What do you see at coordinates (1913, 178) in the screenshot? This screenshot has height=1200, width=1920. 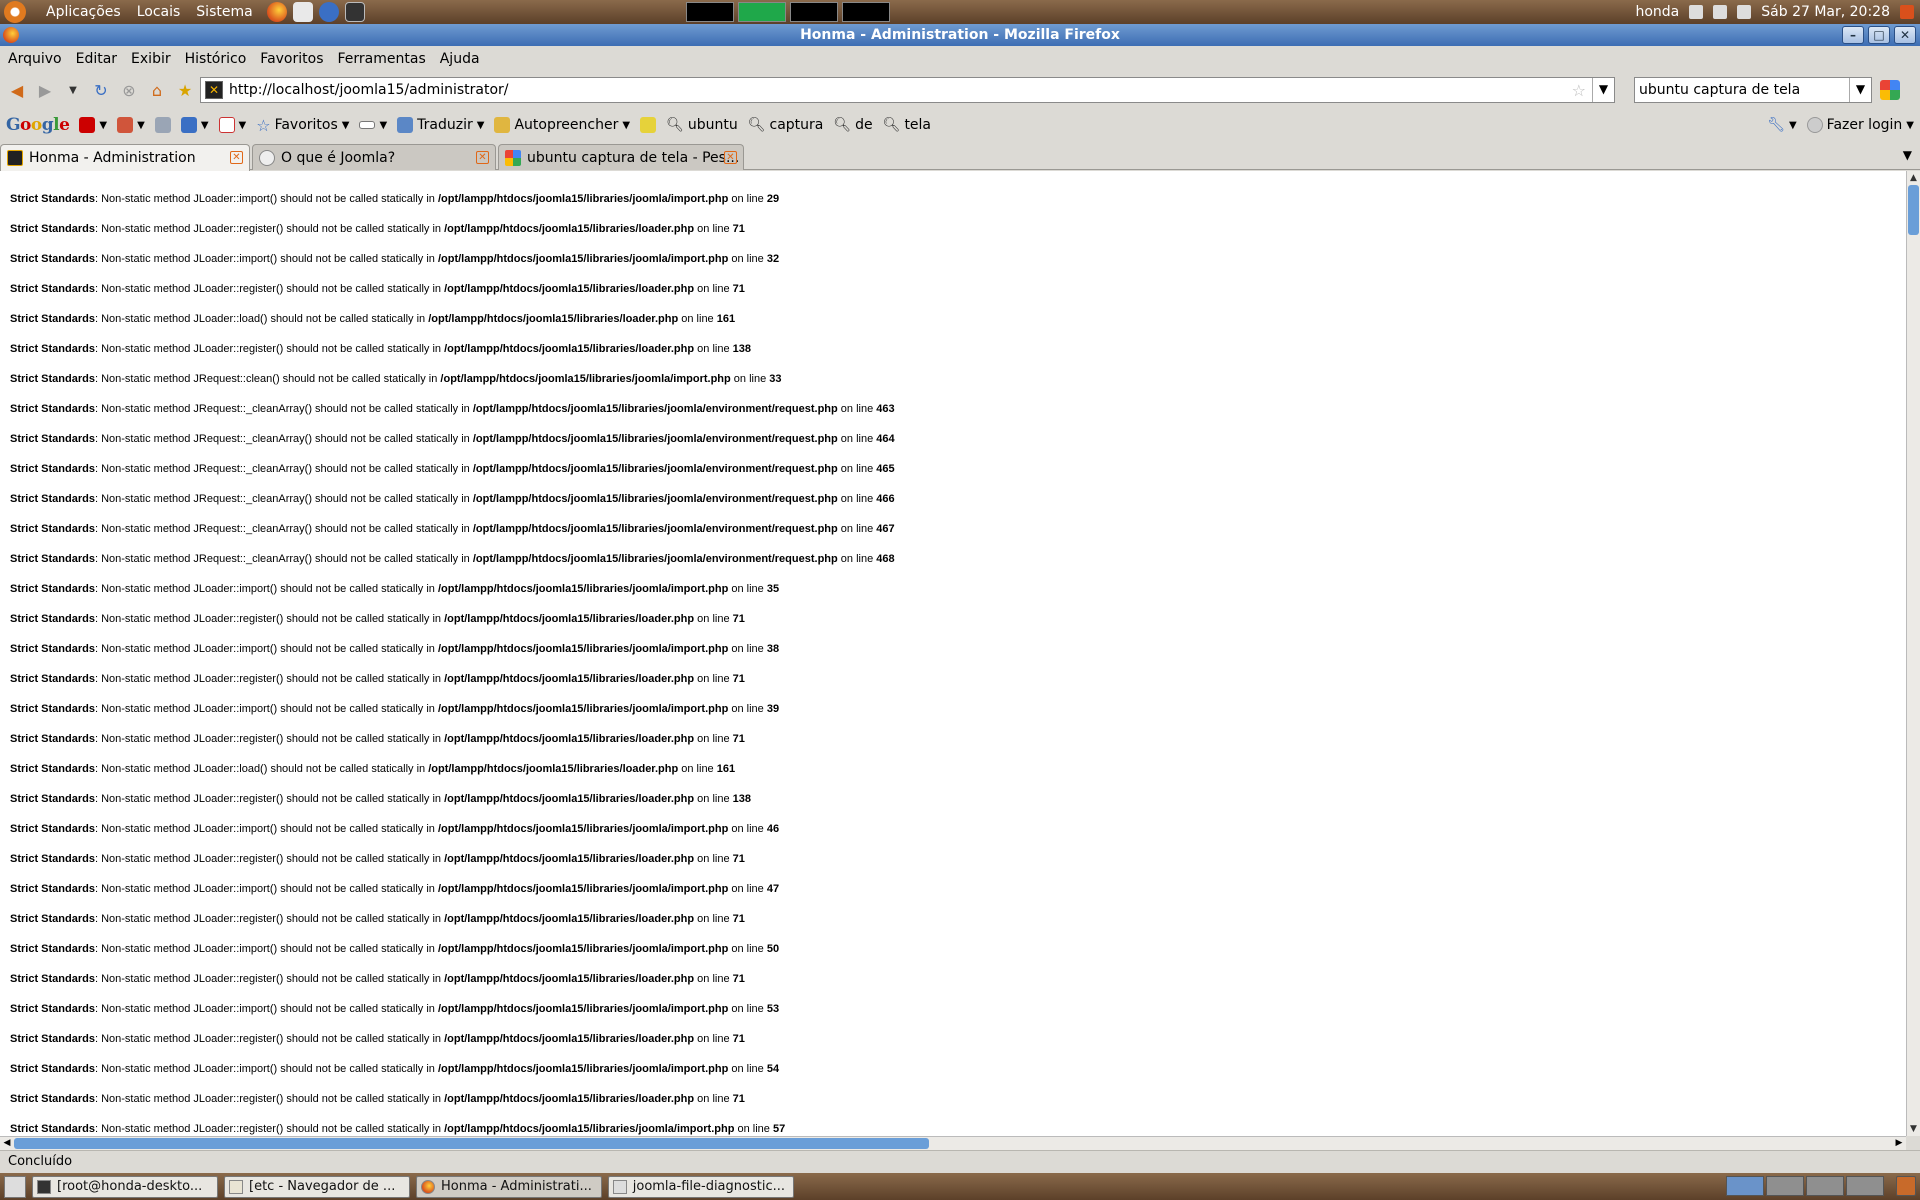 I see `scroll-up-icon: ▲` at bounding box center [1913, 178].